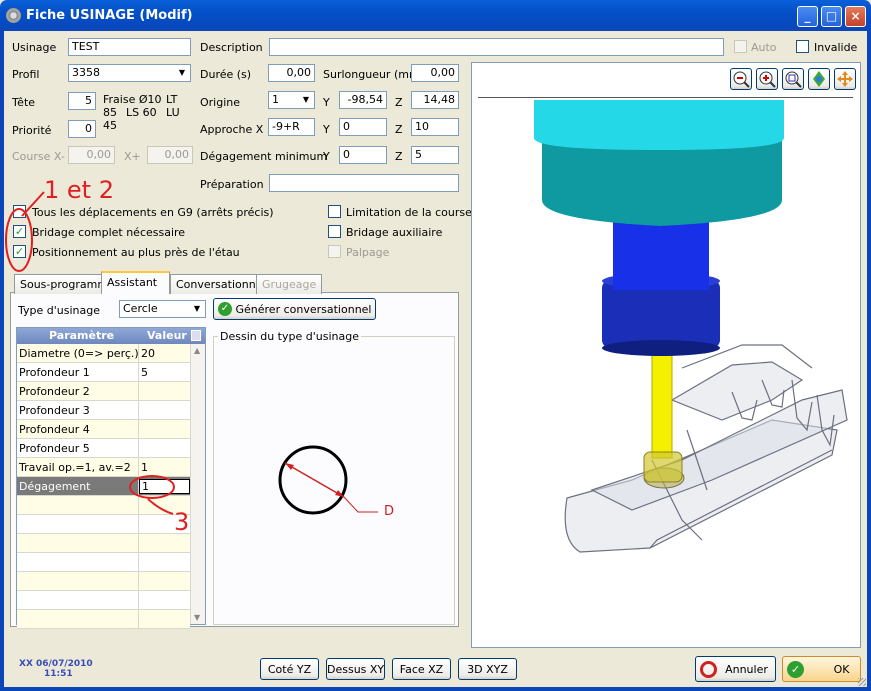 This screenshot has height=691, width=871. Describe the element at coordinates (54, 410) in the screenshot. I see `param-cell: Profondeur 3` at that location.